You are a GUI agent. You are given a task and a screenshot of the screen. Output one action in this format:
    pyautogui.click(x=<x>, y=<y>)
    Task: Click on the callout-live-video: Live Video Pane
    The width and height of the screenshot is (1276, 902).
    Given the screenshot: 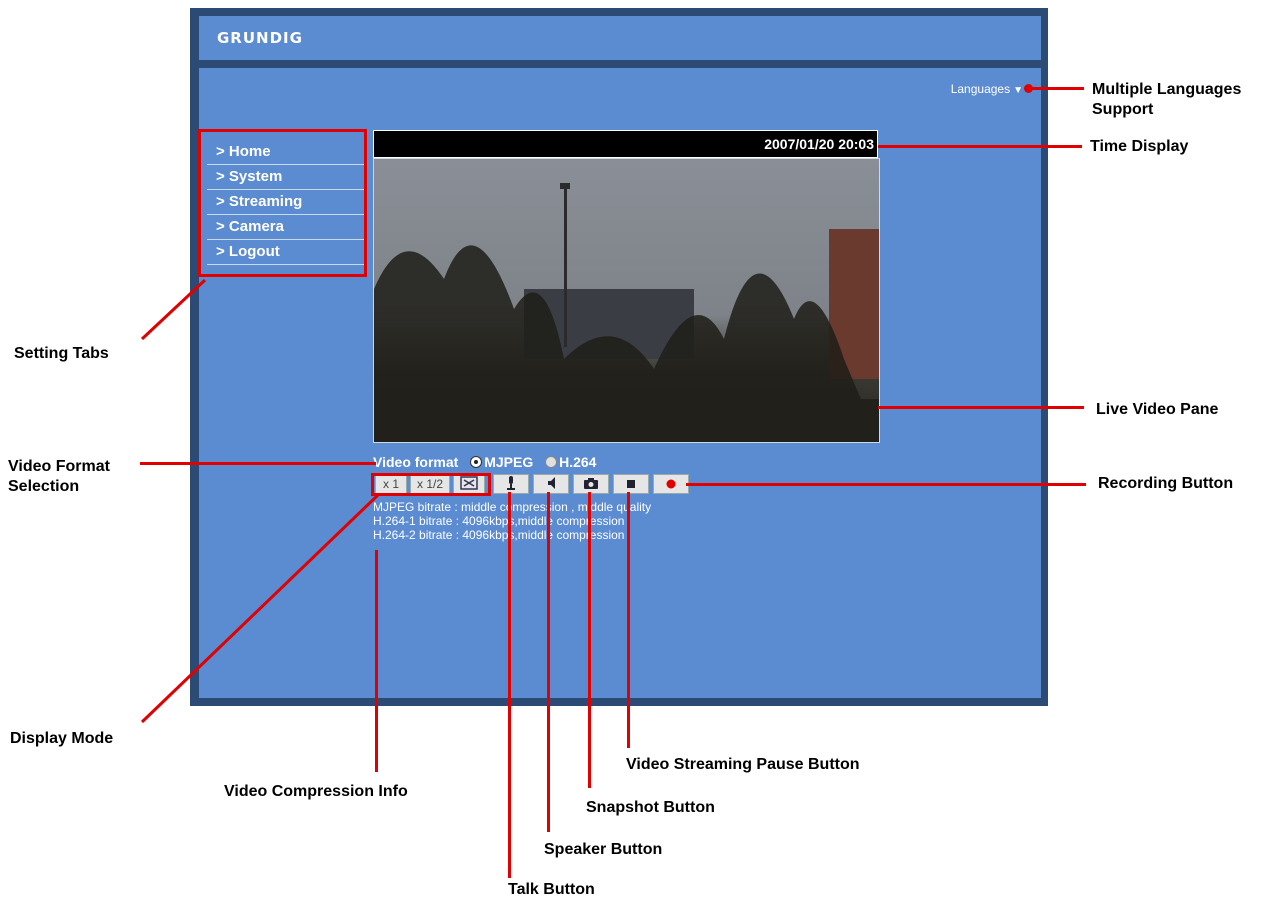 What is the action you would take?
    pyautogui.click(x=1157, y=409)
    